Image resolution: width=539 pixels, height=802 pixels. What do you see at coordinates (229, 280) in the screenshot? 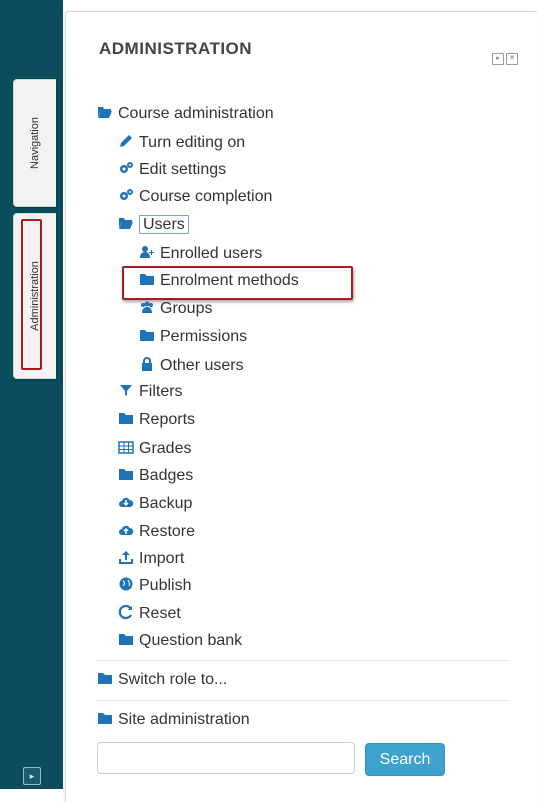
I see `tree-item-label: Enrolment methods` at bounding box center [229, 280].